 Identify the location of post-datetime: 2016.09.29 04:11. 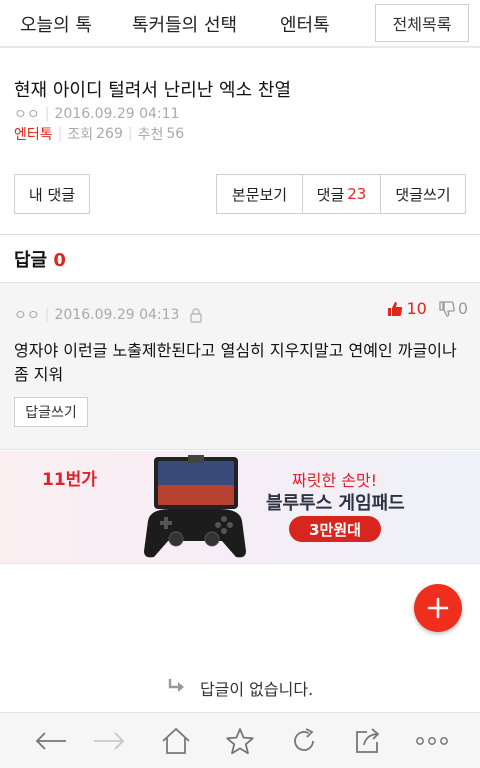
(117, 114).